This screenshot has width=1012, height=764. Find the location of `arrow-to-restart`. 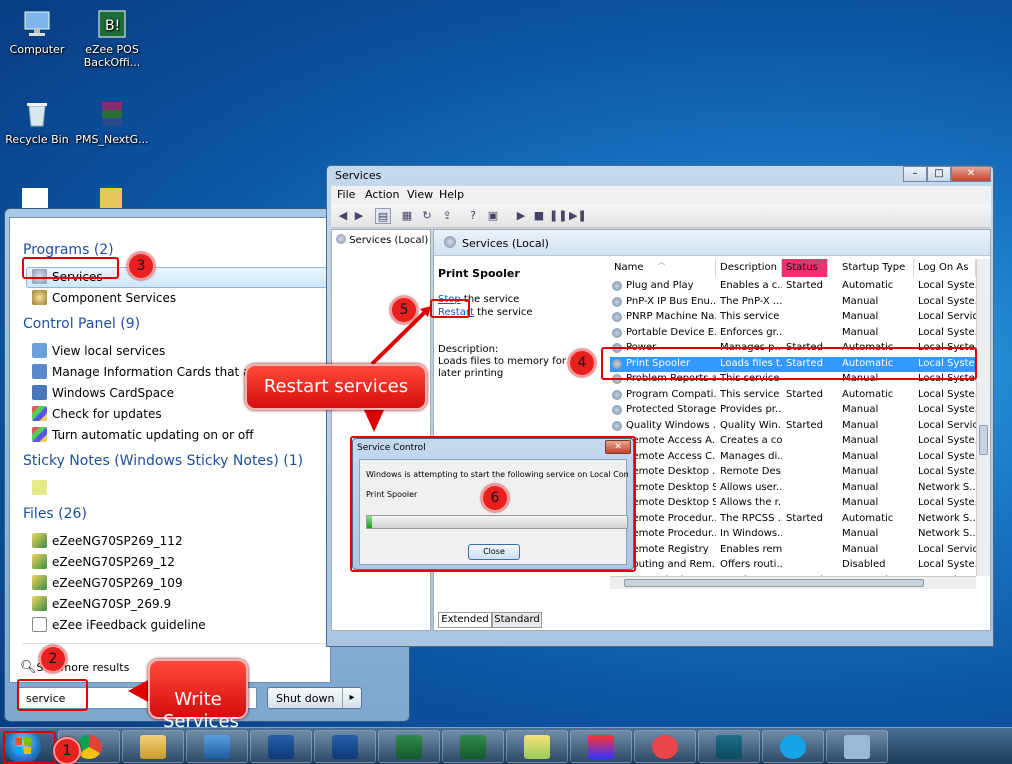

arrow-to-restart is located at coordinates (399, 337).